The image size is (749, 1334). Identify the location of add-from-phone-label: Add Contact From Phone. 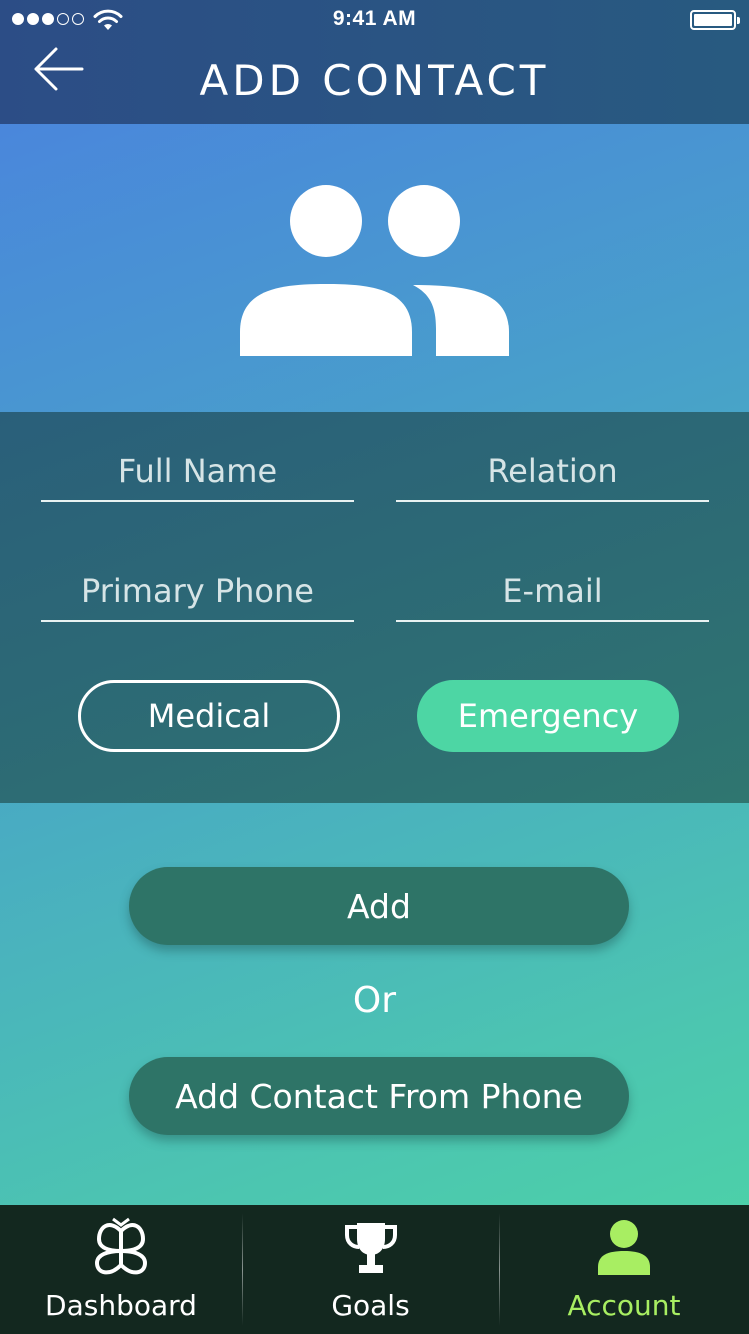
(379, 1096).